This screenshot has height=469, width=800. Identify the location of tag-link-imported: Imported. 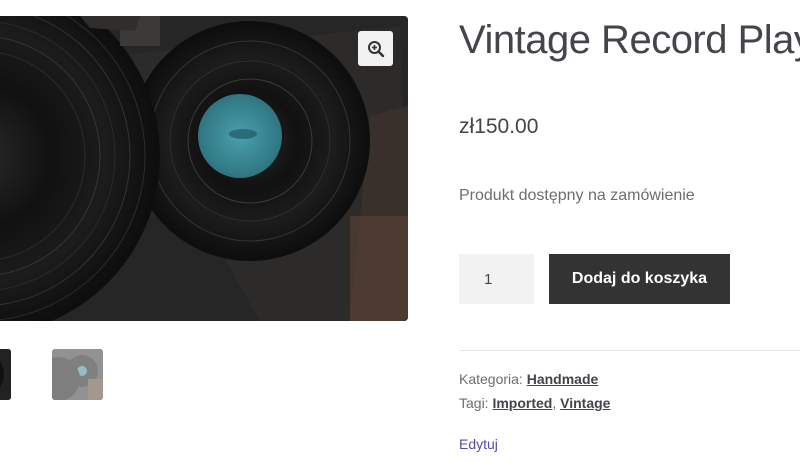
(522, 403).